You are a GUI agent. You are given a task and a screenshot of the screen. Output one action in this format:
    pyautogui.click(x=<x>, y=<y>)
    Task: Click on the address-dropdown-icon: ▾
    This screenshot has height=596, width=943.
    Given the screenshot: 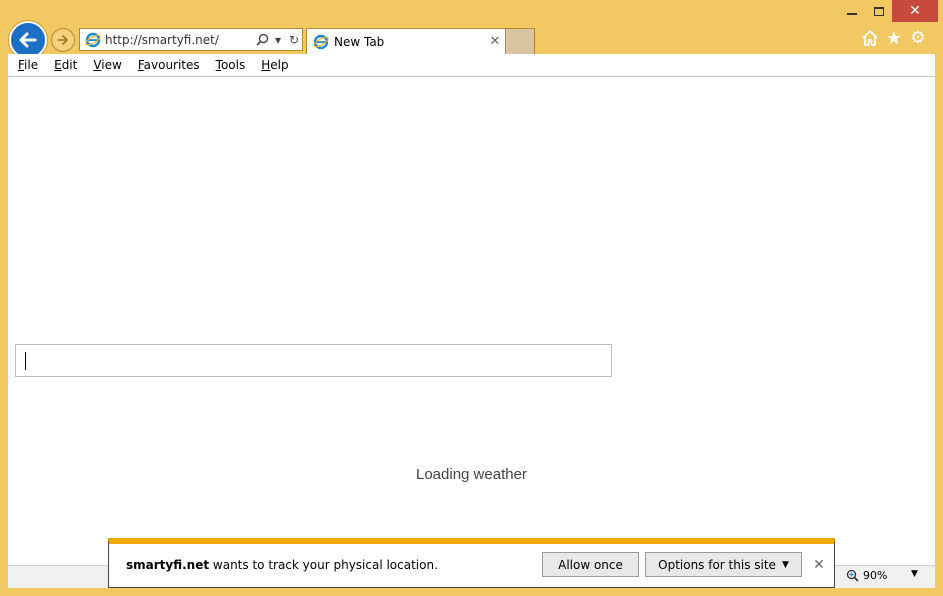 What is the action you would take?
    pyautogui.click(x=278, y=40)
    